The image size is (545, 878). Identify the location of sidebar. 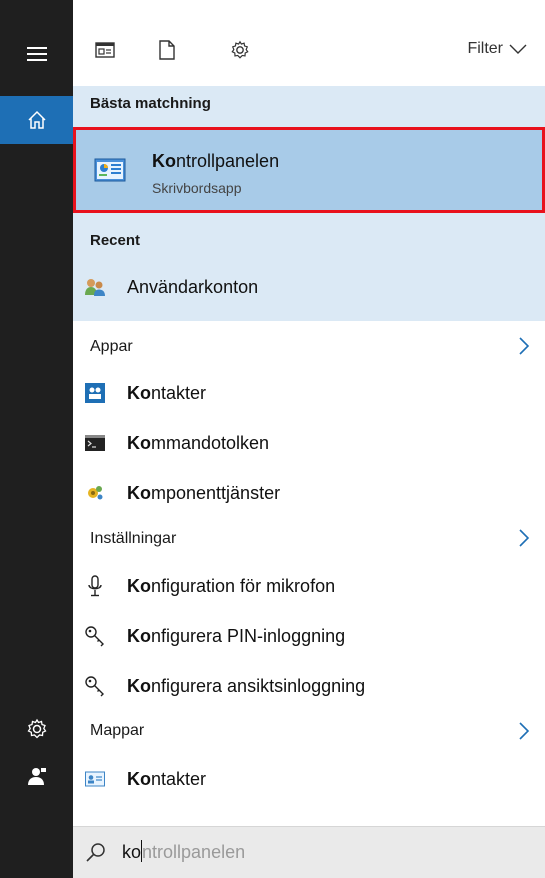
(36, 439).